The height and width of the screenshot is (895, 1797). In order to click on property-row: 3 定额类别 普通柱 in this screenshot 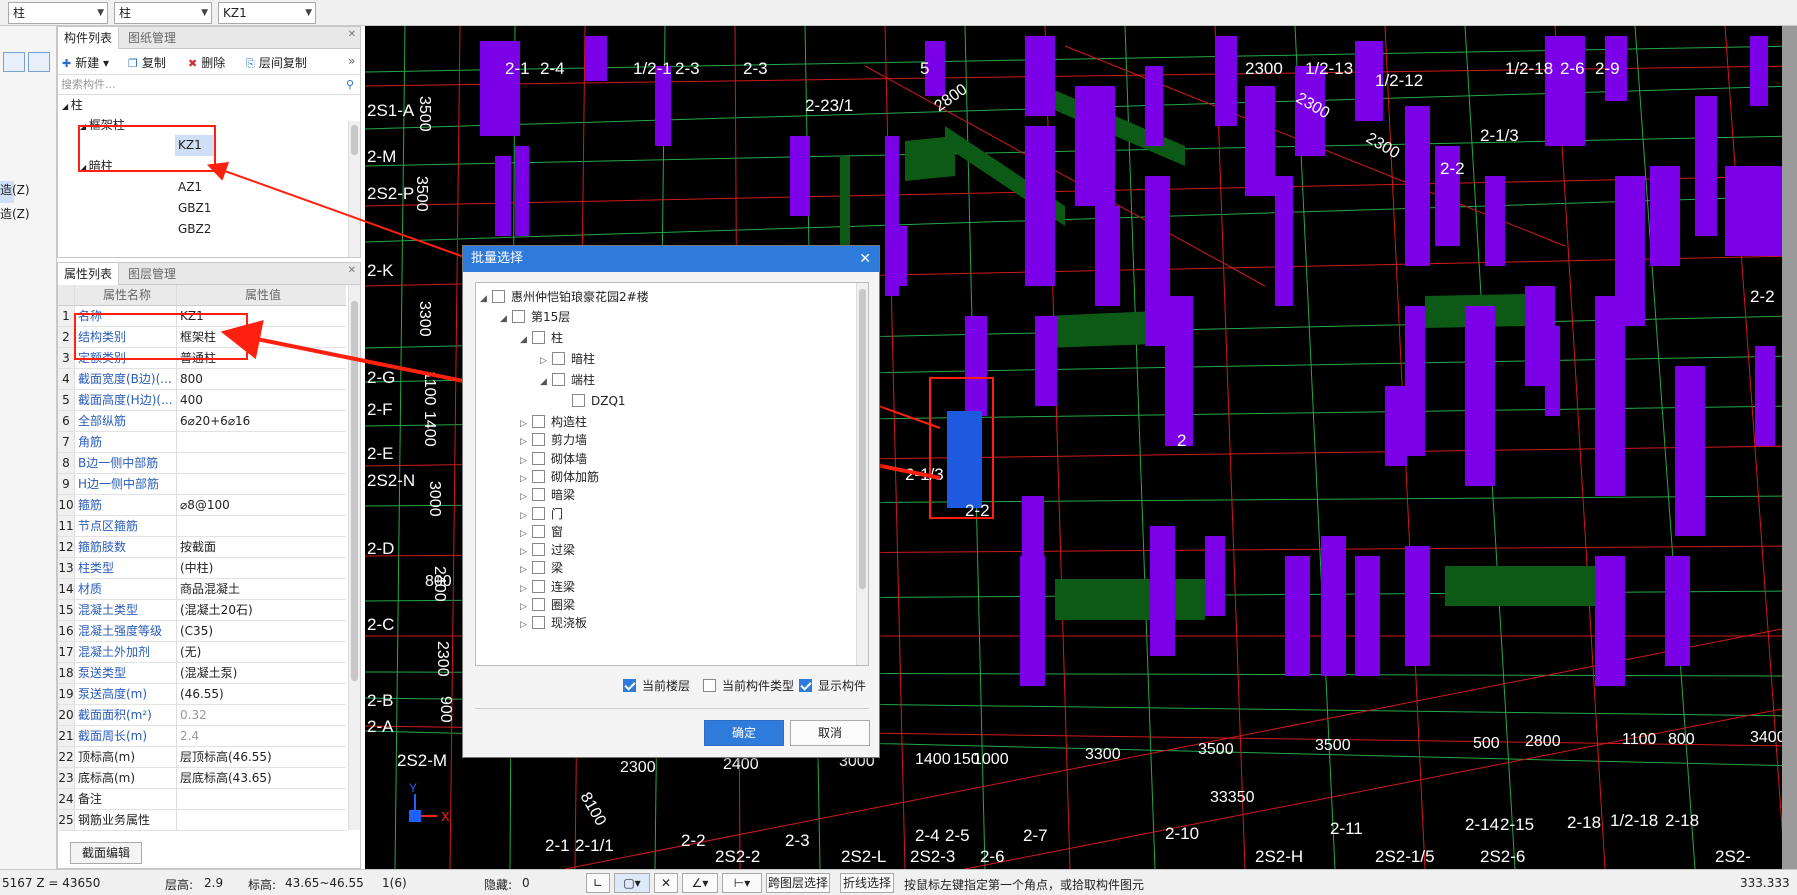, I will do `click(202, 358)`.